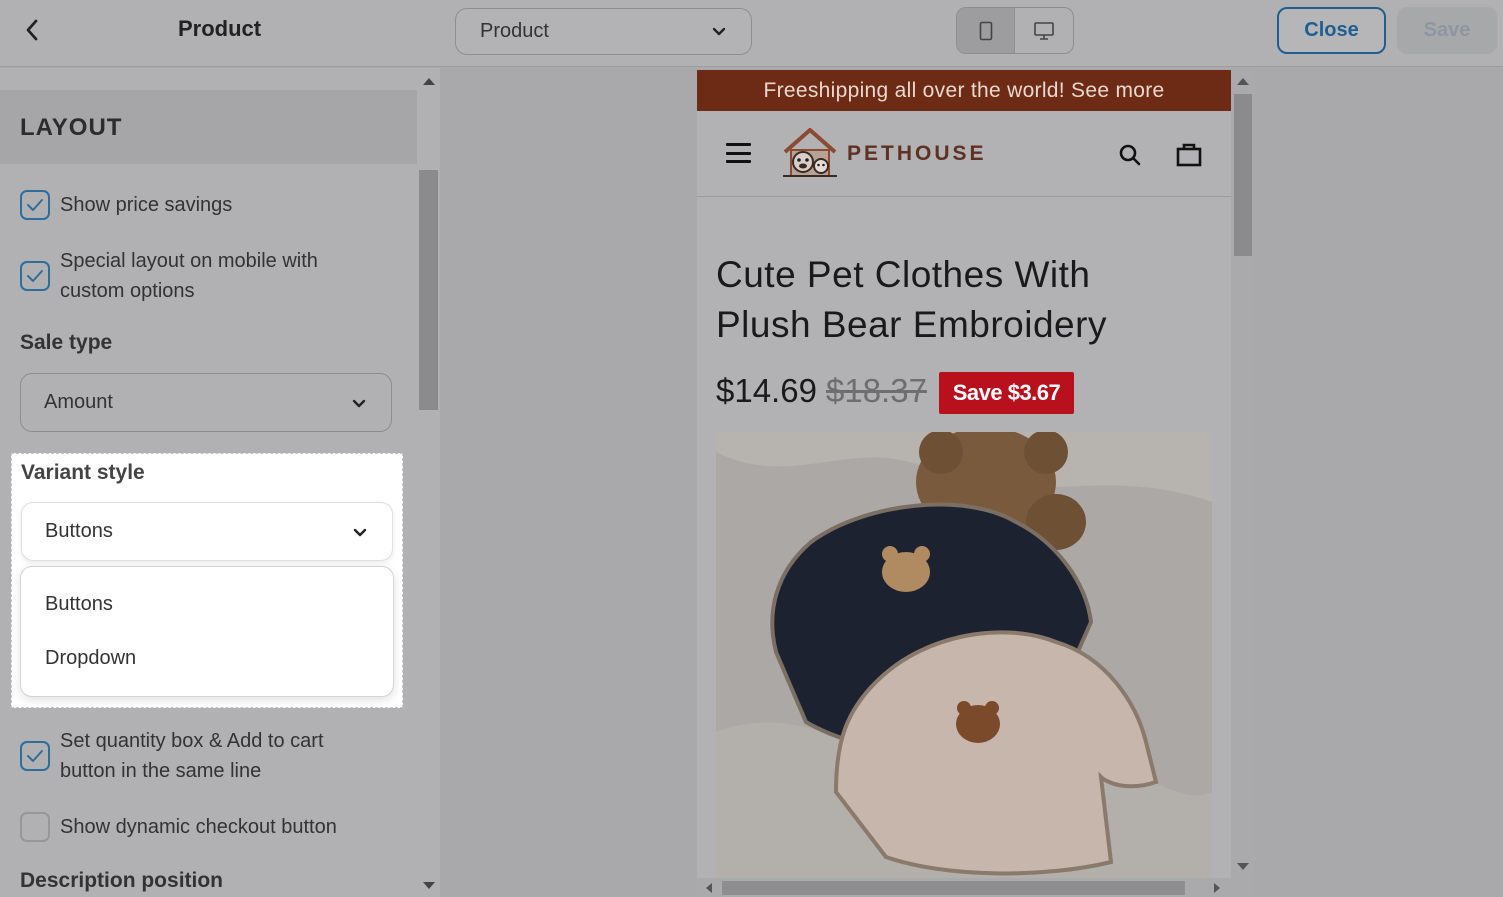 Image resolution: width=1503 pixels, height=897 pixels. I want to click on sale-type-select: Amount, so click(206, 402).